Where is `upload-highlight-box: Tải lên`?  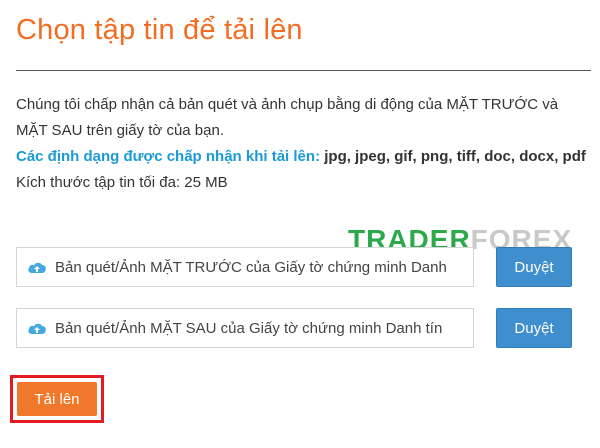
upload-highlight-box: Tải lên is located at coordinates (57, 399).